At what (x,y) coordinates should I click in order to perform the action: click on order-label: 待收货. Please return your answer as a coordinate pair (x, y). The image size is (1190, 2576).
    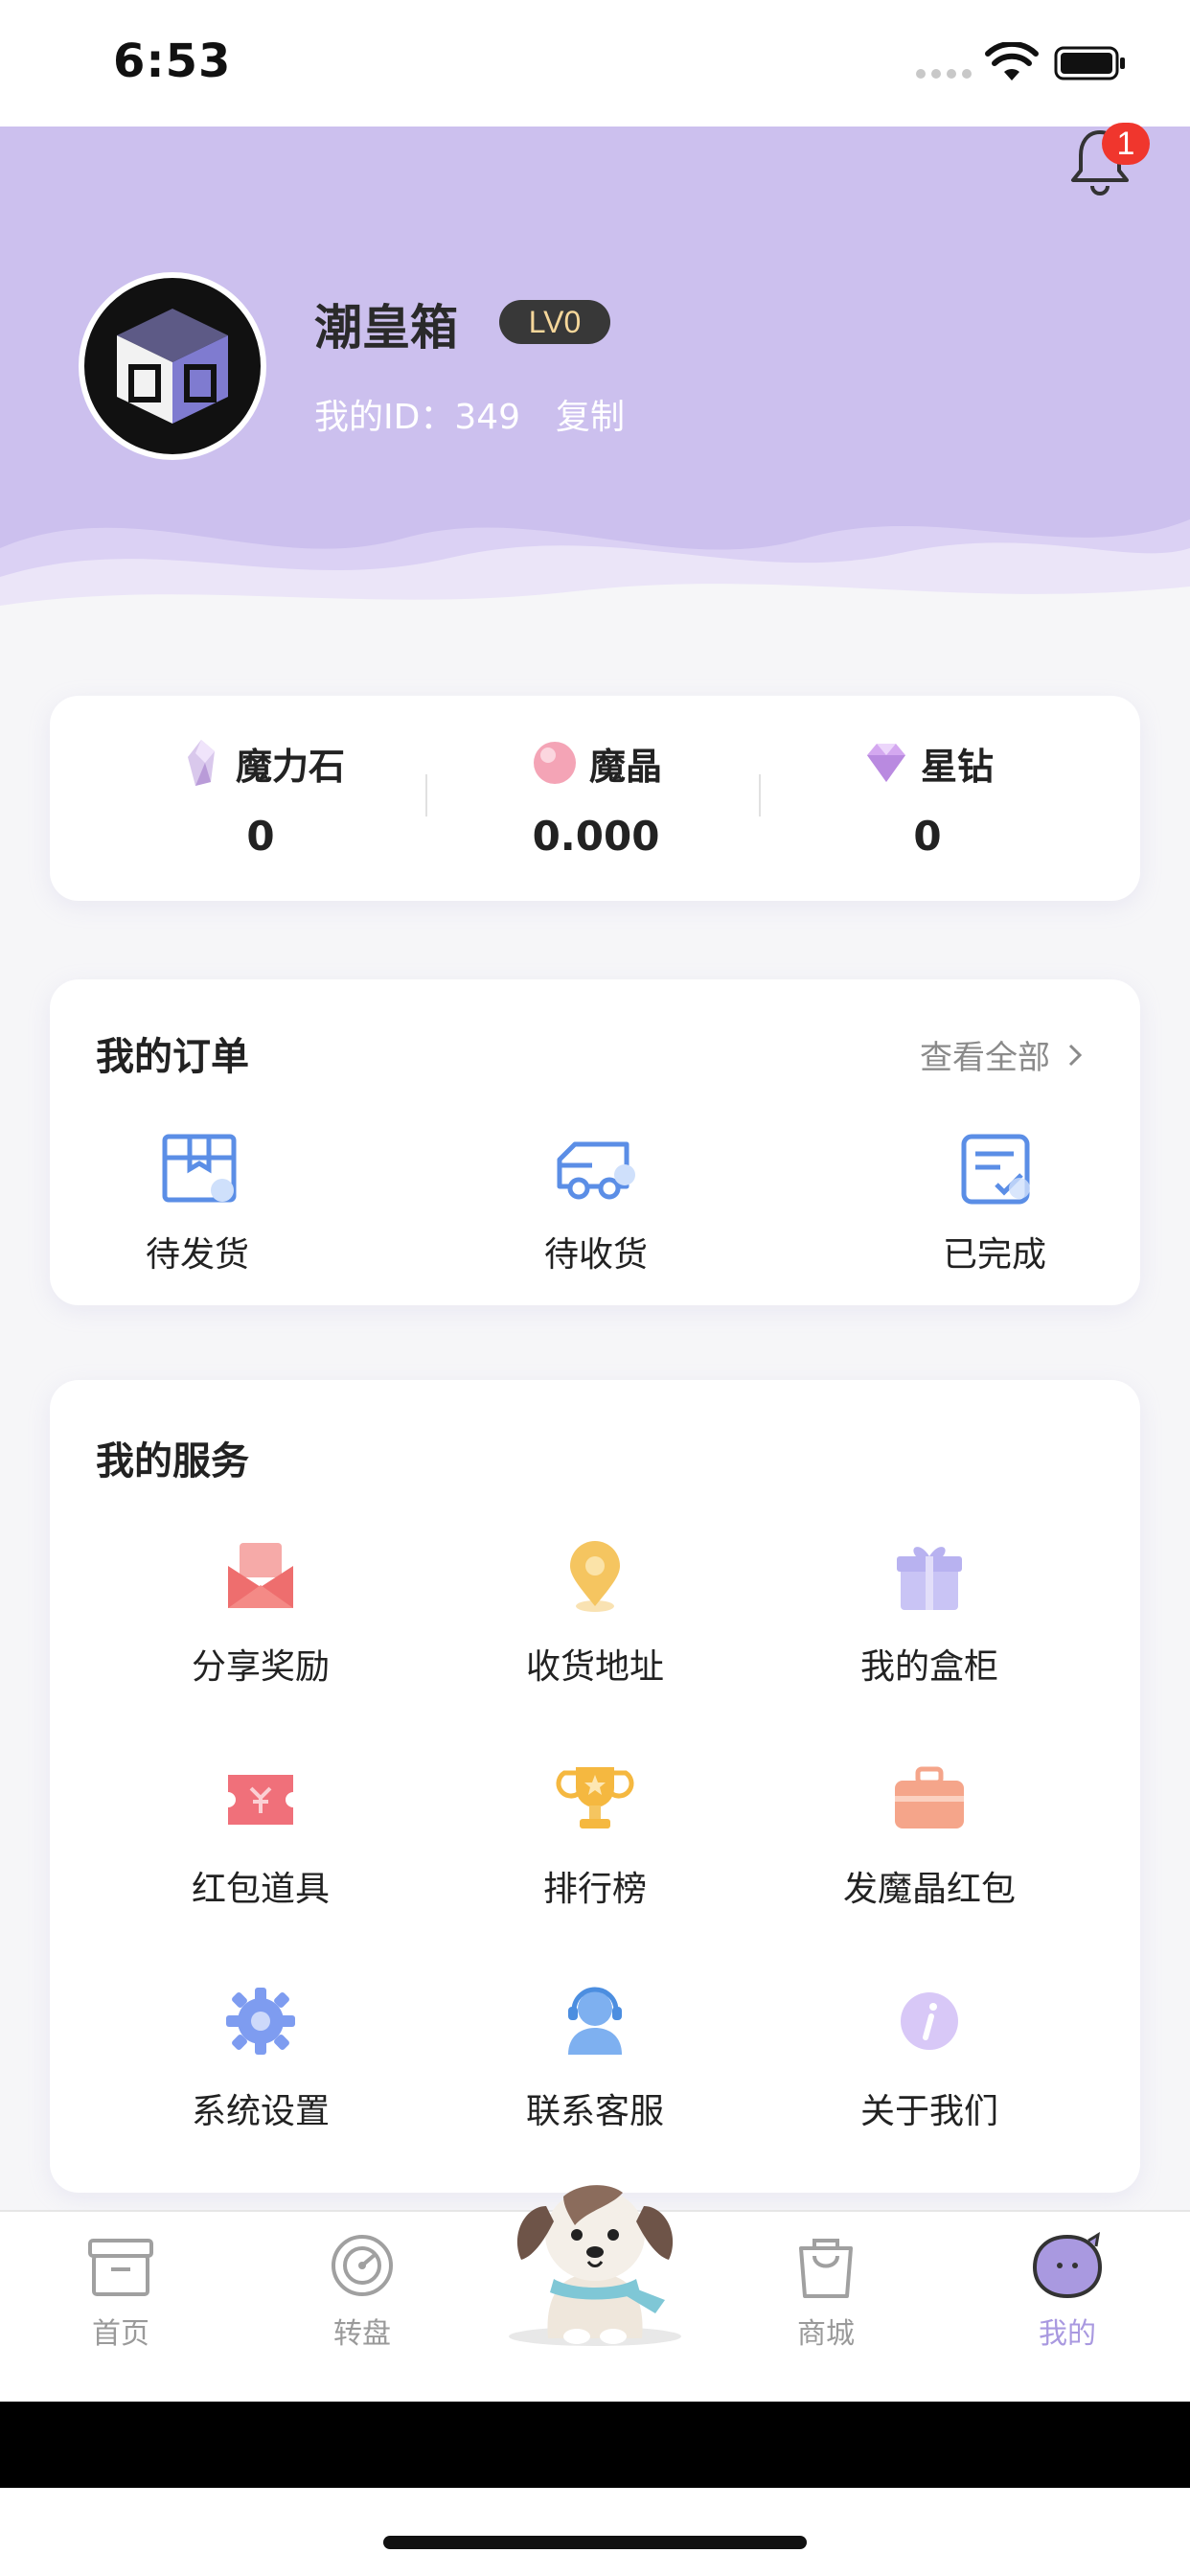
    Looking at the image, I should click on (595, 1255).